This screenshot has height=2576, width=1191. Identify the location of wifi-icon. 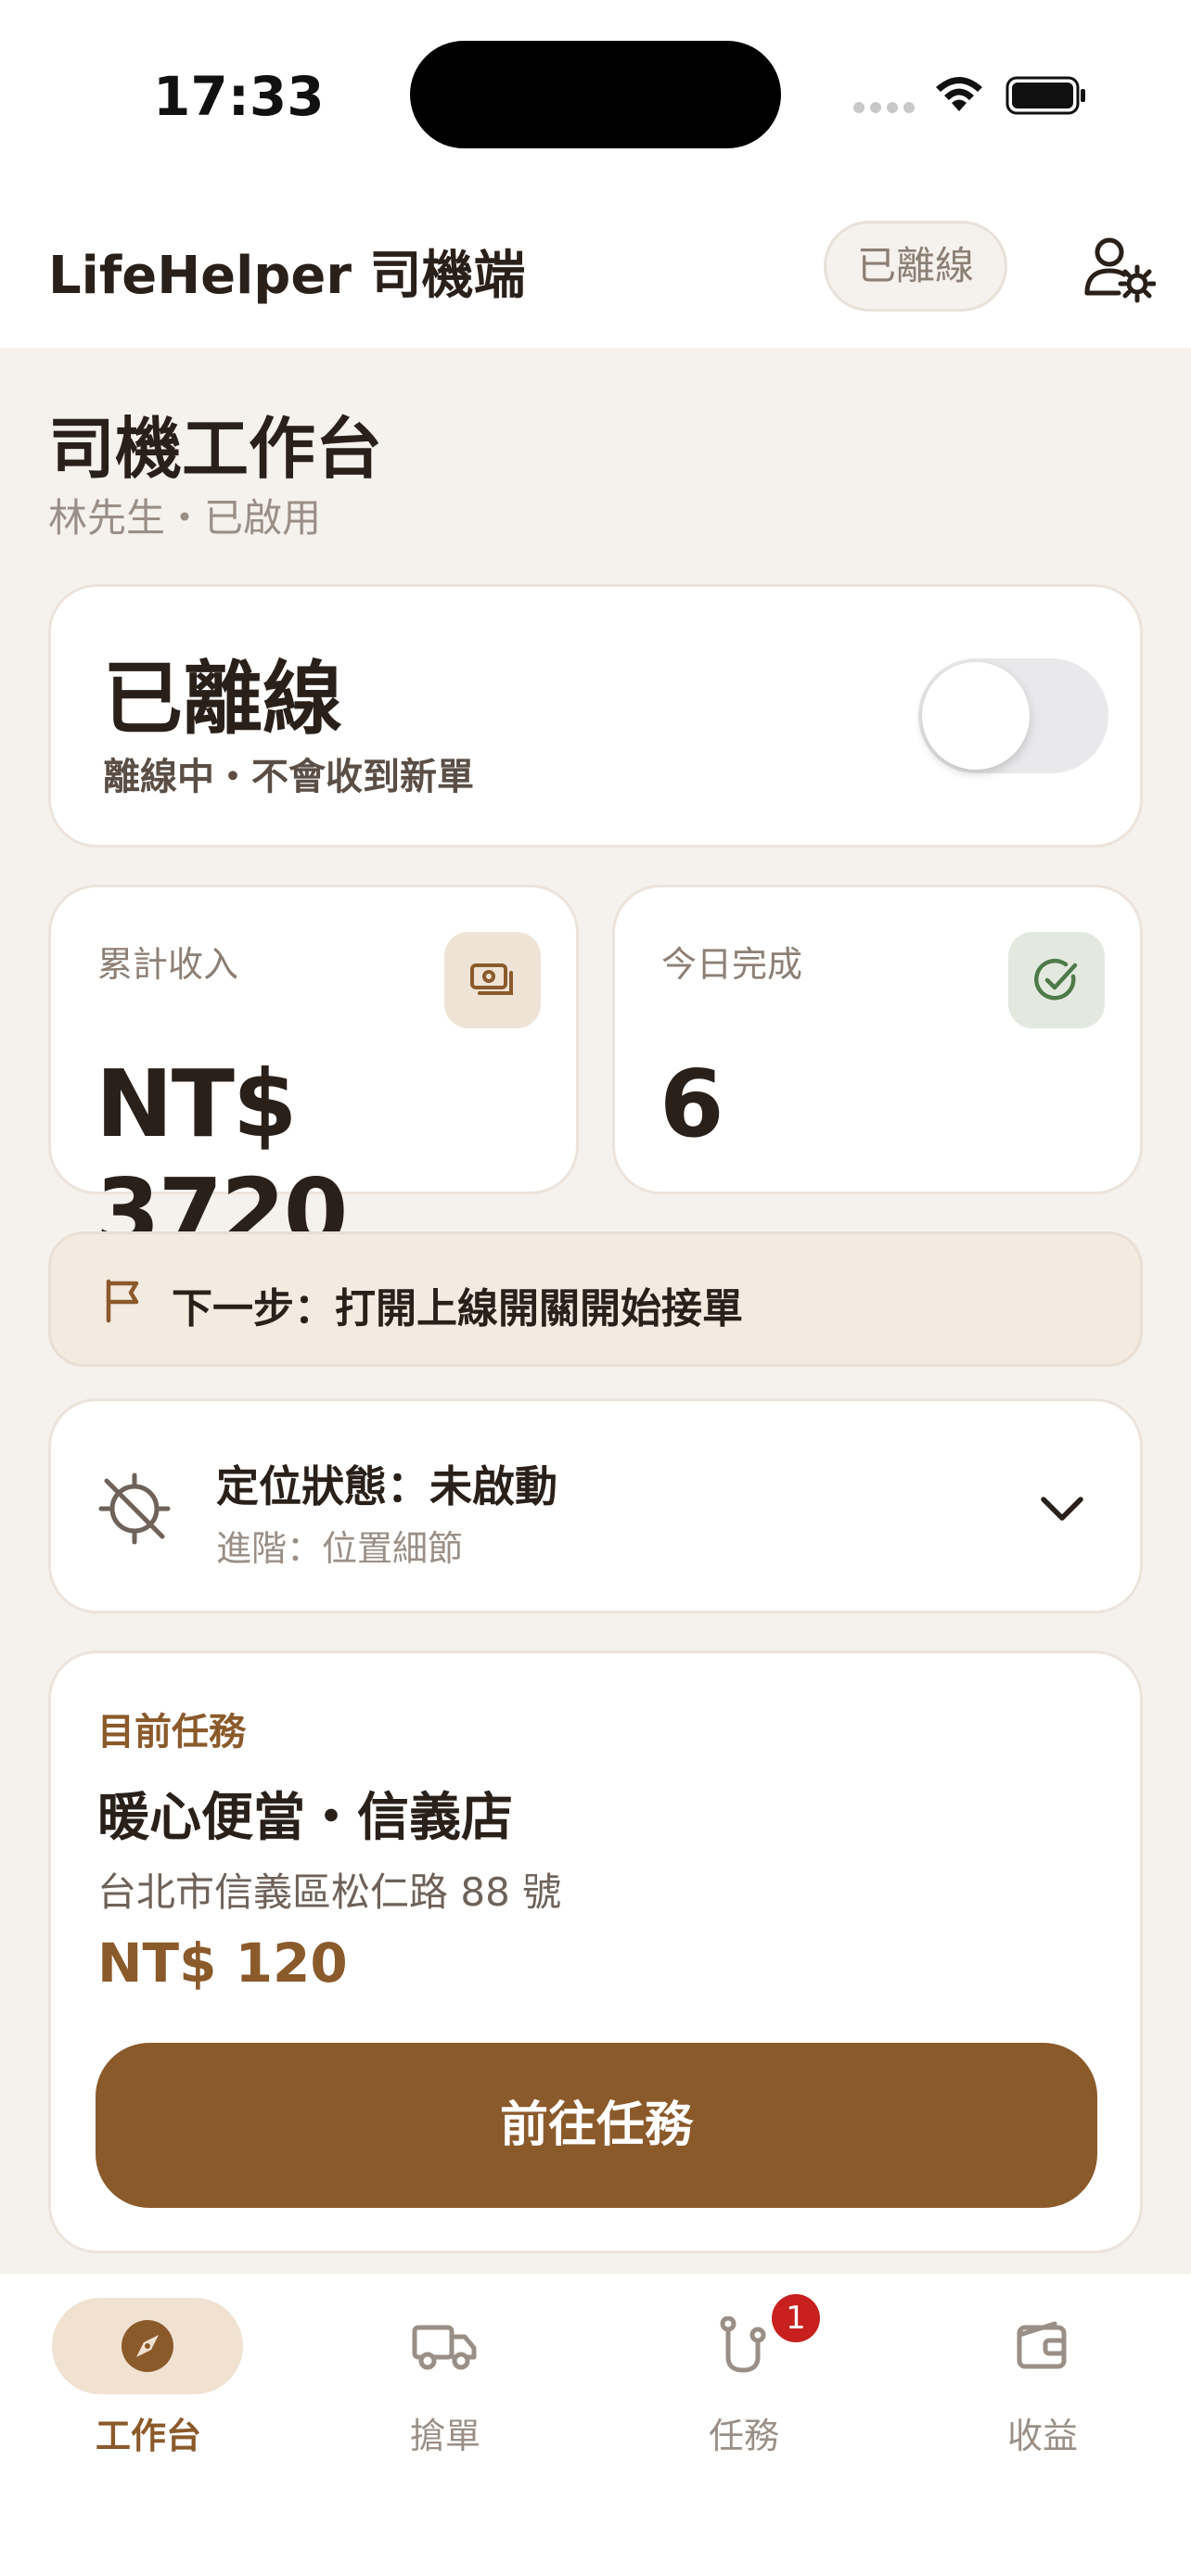
(959, 94).